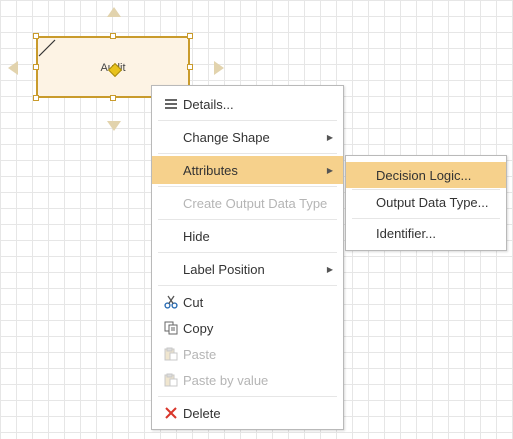 The width and height of the screenshot is (513, 439). I want to click on resize-handle-ne, so click(190, 36).